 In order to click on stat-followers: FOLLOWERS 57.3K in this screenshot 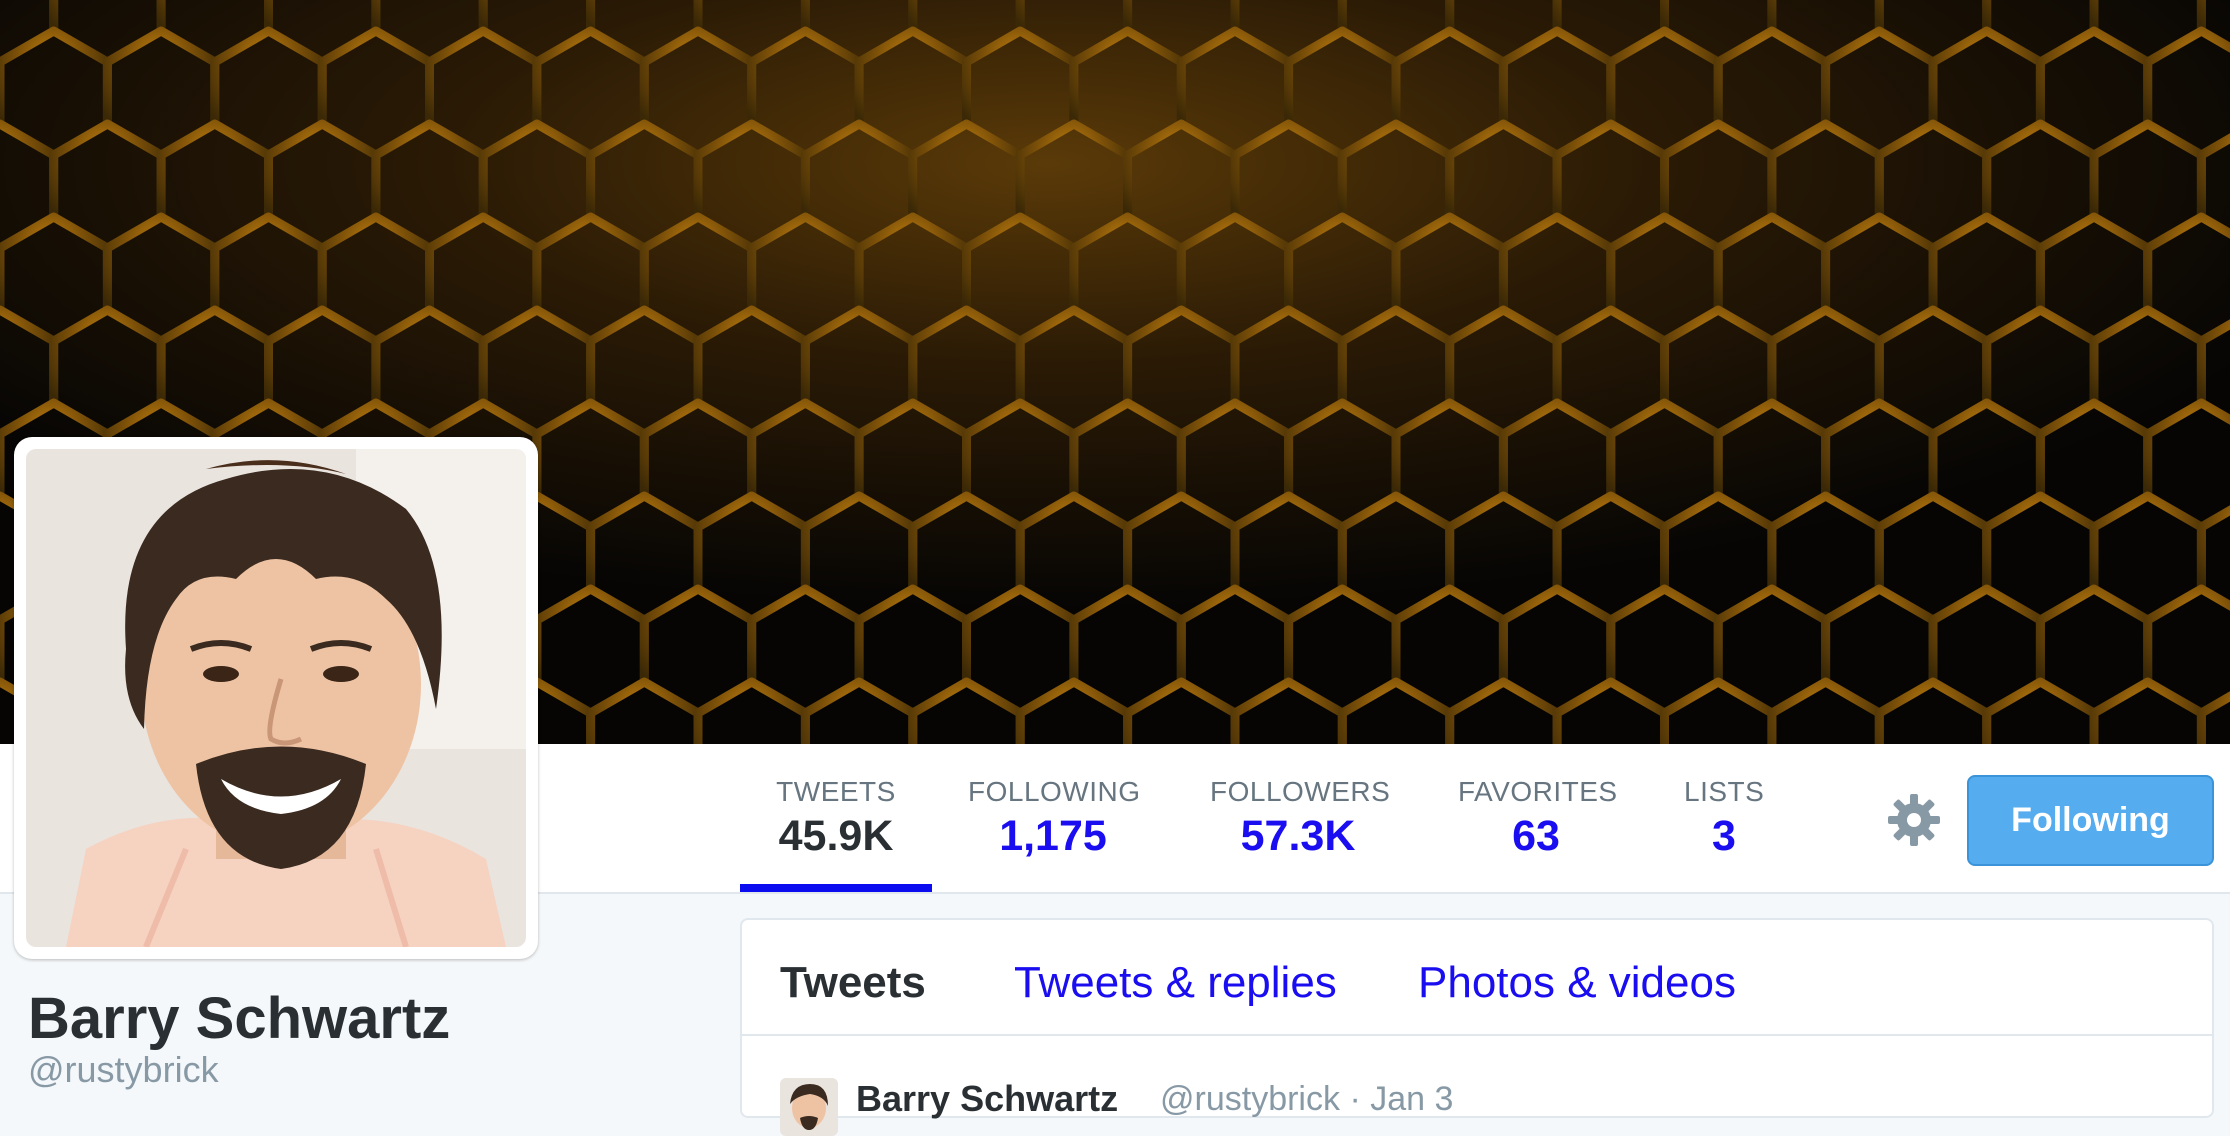, I will do `click(1300, 819)`.